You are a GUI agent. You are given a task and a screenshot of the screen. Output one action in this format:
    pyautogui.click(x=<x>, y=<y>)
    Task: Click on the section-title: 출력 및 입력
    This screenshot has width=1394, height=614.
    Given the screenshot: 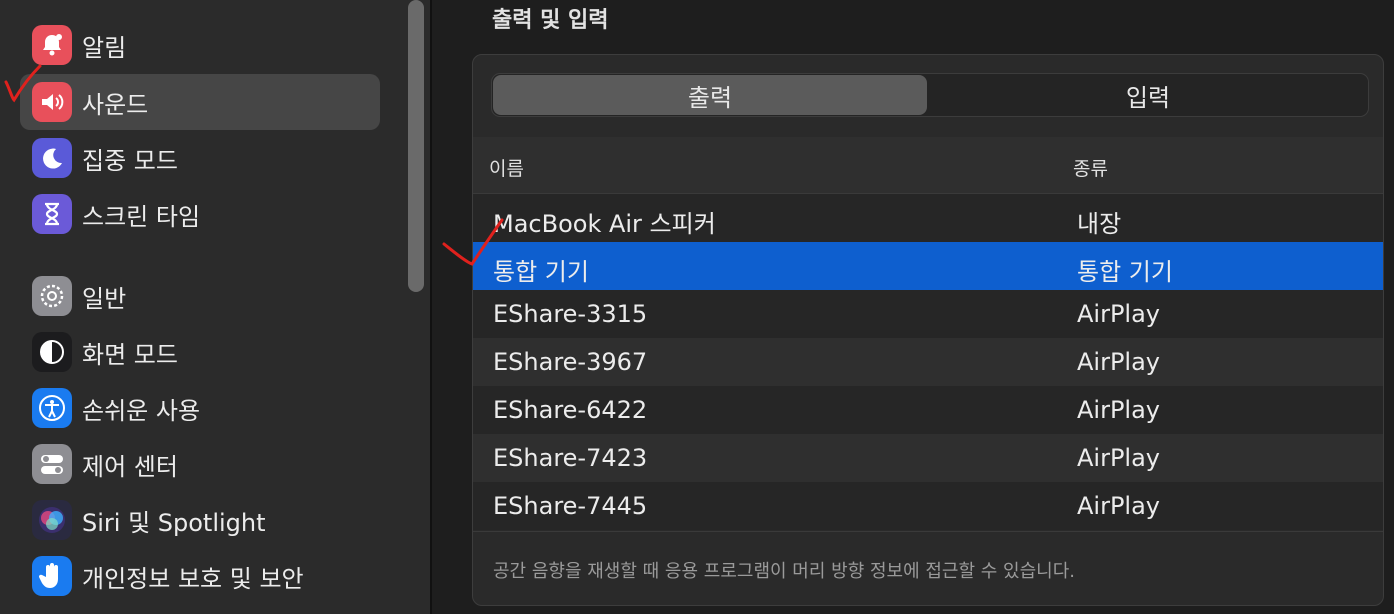 What is the action you would take?
    pyautogui.click(x=550, y=20)
    